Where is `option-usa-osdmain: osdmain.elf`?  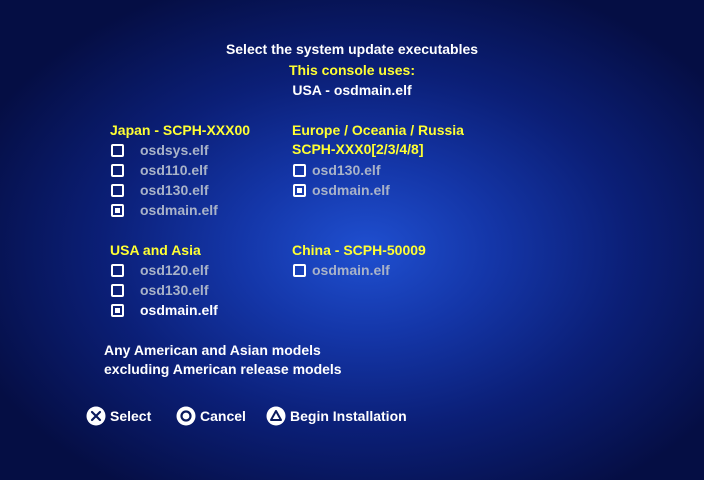
option-usa-osdmain: osdmain.elf is located at coordinates (164, 310).